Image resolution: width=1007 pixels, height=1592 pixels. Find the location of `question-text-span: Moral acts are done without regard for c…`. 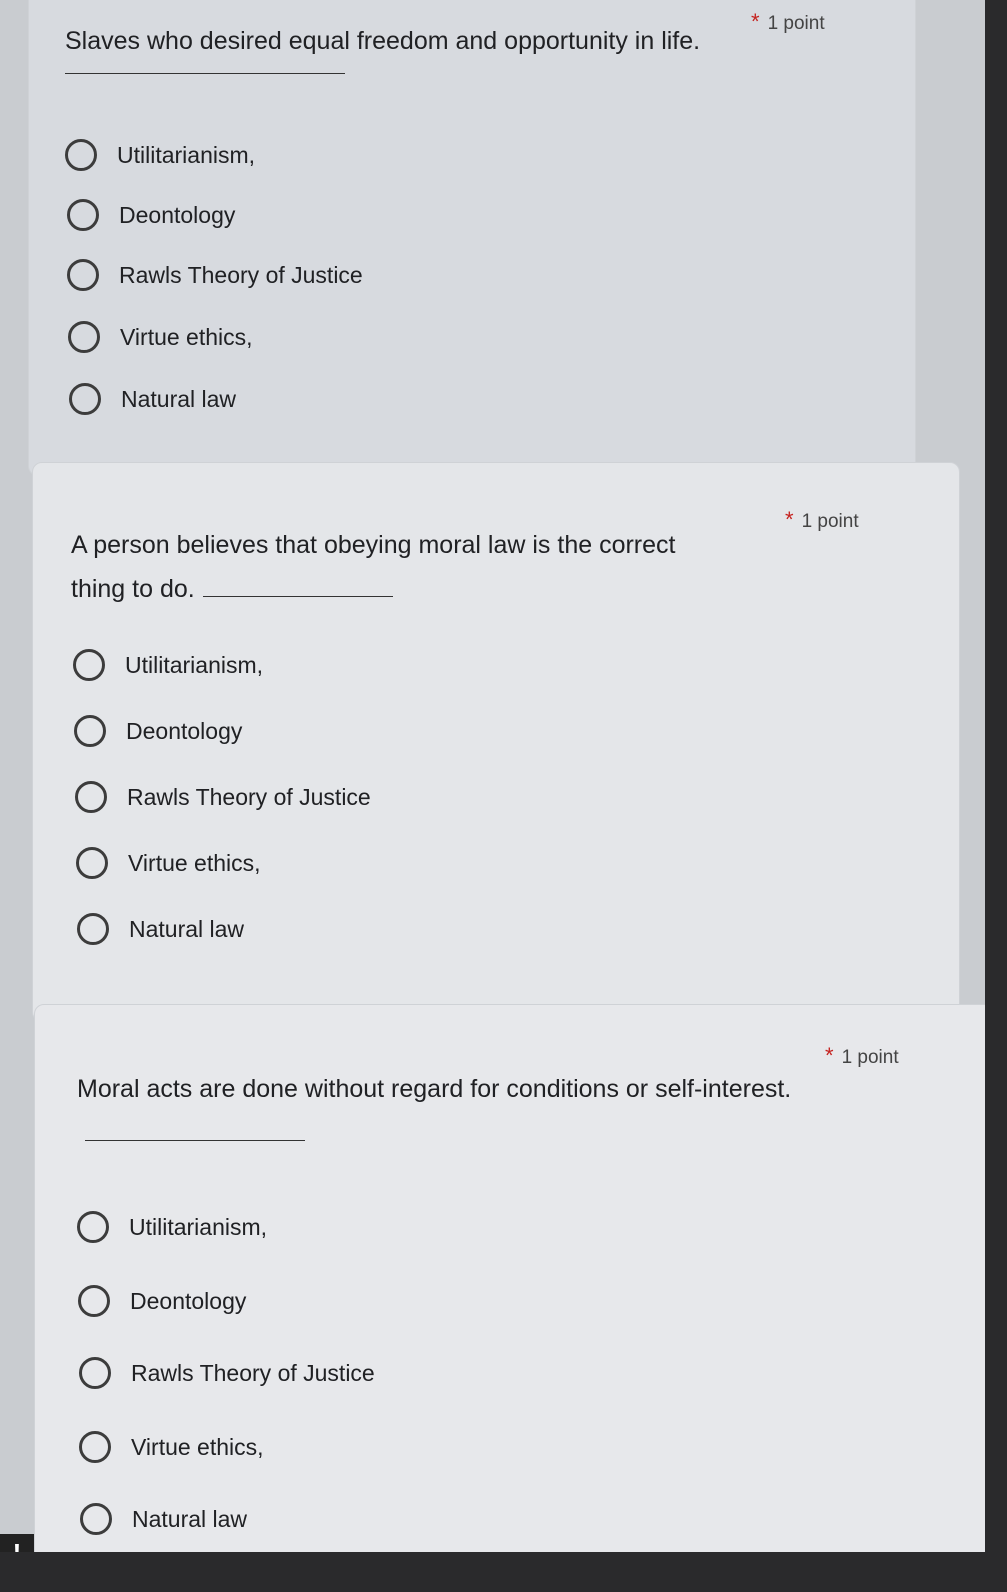

question-text-span: Moral acts are done without regard for c… is located at coordinates (434, 1089).